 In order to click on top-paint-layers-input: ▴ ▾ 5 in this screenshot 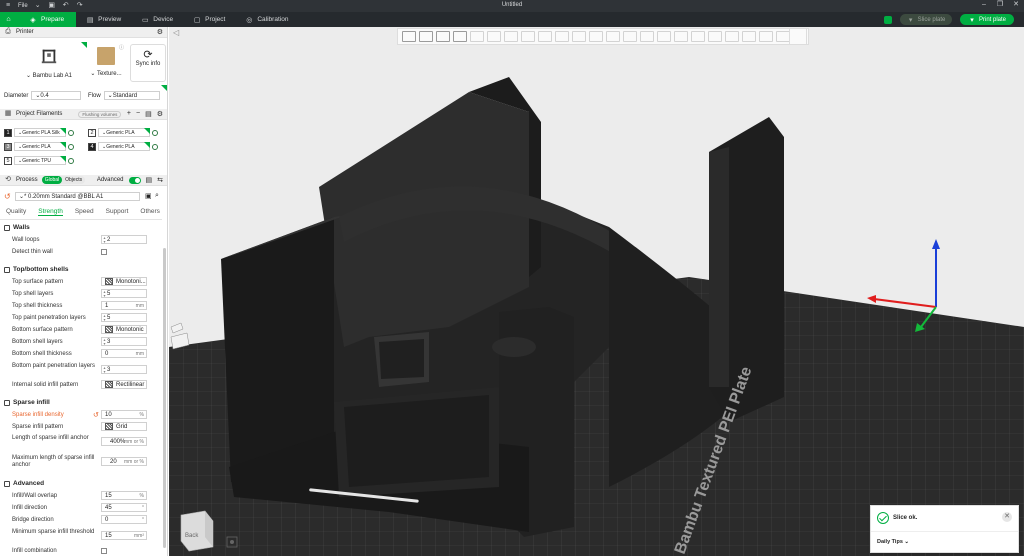, I will do `click(124, 317)`.